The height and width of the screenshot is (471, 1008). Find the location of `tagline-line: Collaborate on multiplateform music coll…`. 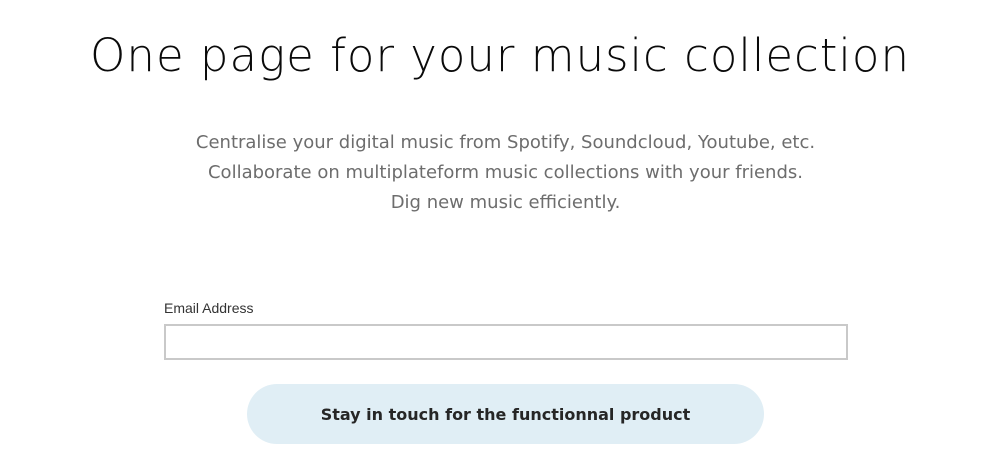

tagline-line: Collaborate on multiplateform music coll… is located at coordinates (505, 172).